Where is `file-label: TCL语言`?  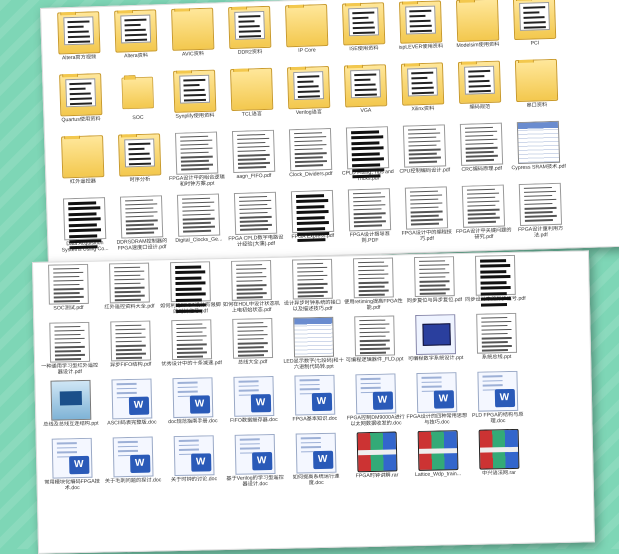
file-label: TCL语言 is located at coordinates (252, 114).